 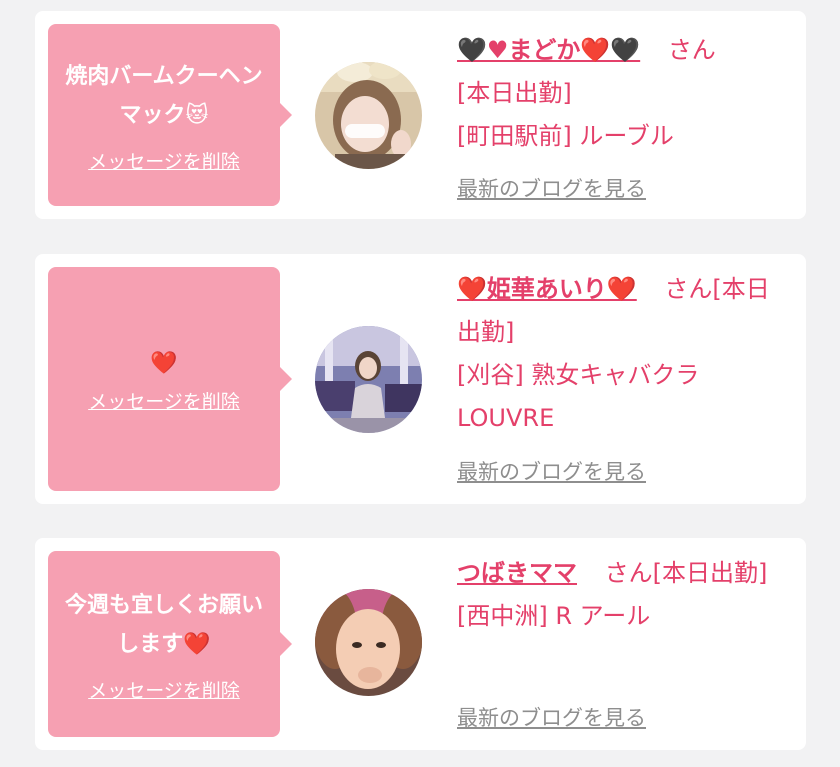 I want to click on message-text: 焼肉バームクーヘンマック😻, so click(x=164, y=95).